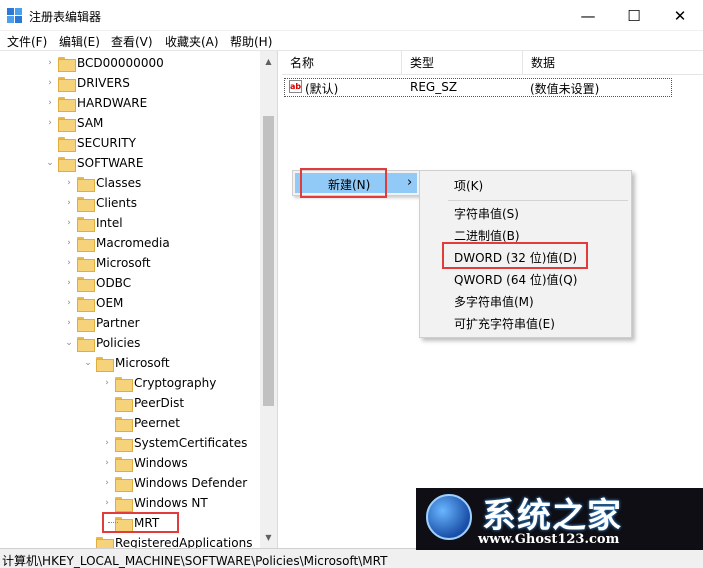 The height and width of the screenshot is (568, 703). What do you see at coordinates (27, 41) in the screenshot?
I see `menu-file: 文件(F)` at bounding box center [27, 41].